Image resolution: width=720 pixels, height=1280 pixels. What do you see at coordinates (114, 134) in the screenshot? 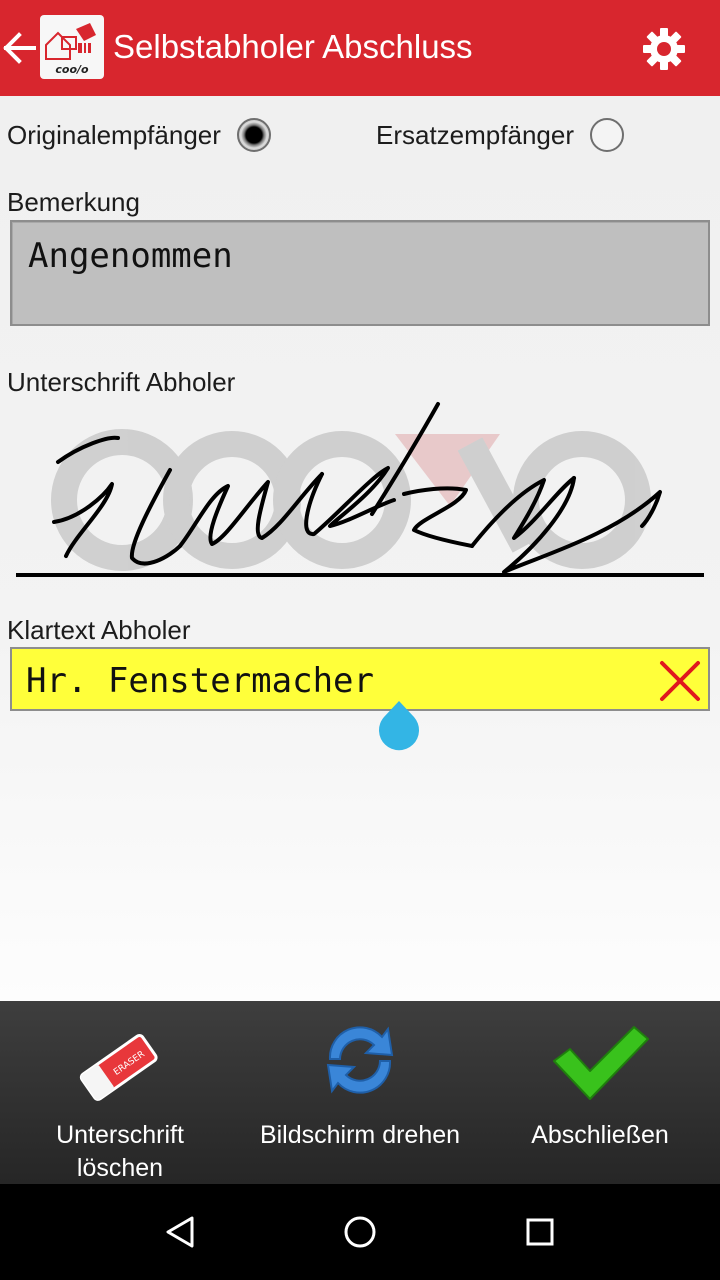
I see `radio-original-label: Originalempfänger` at bounding box center [114, 134].